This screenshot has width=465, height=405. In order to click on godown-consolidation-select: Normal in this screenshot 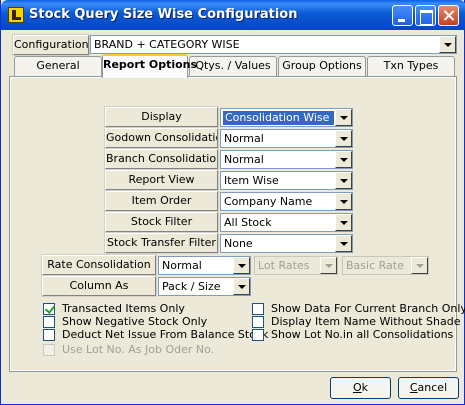, I will do `click(286, 138)`.